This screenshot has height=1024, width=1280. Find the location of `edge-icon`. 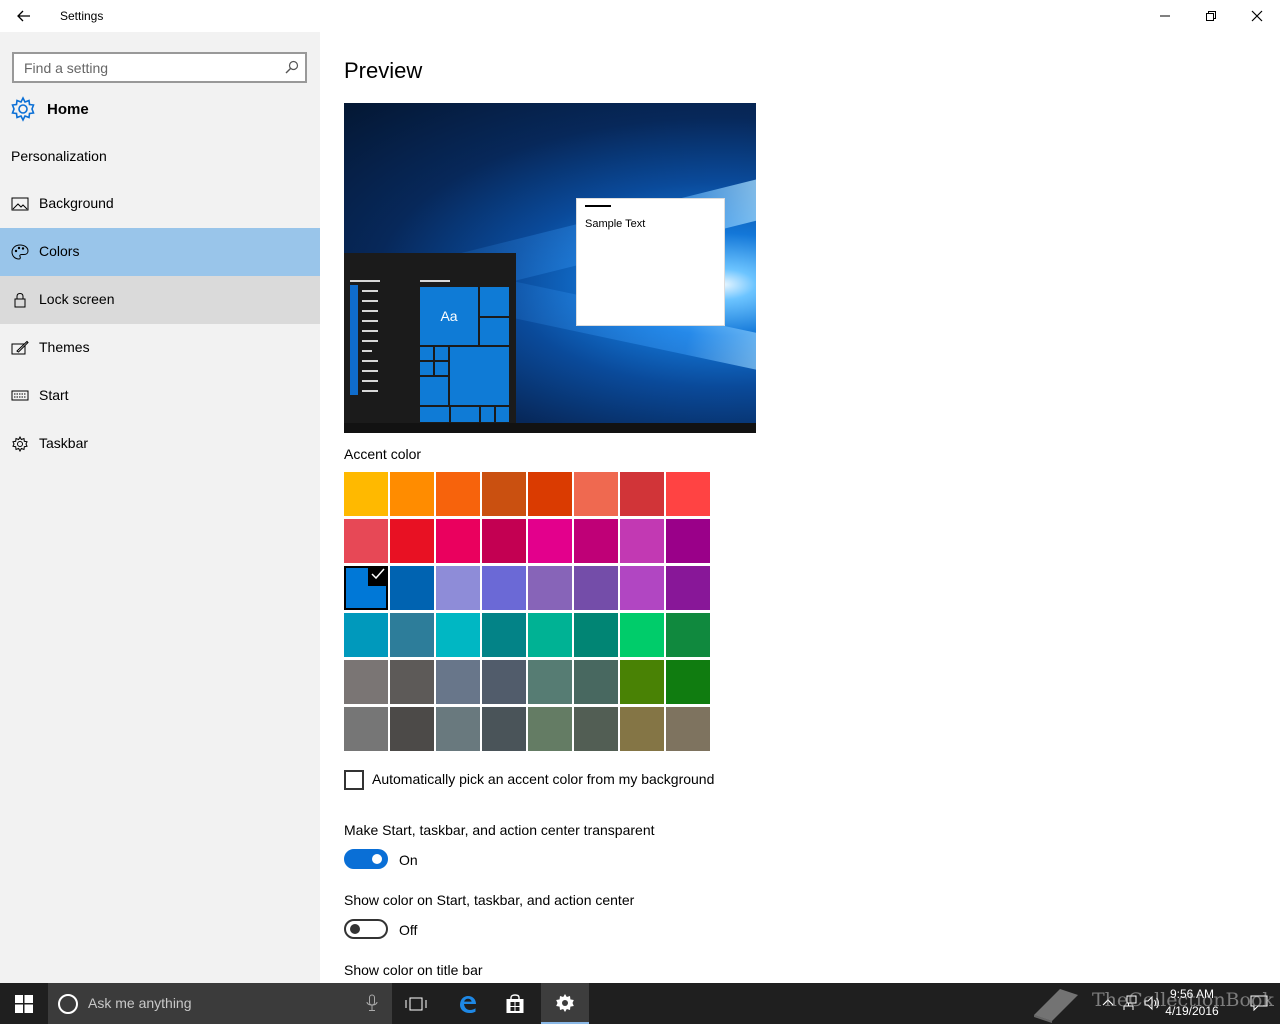

edge-icon is located at coordinates (468, 1004).